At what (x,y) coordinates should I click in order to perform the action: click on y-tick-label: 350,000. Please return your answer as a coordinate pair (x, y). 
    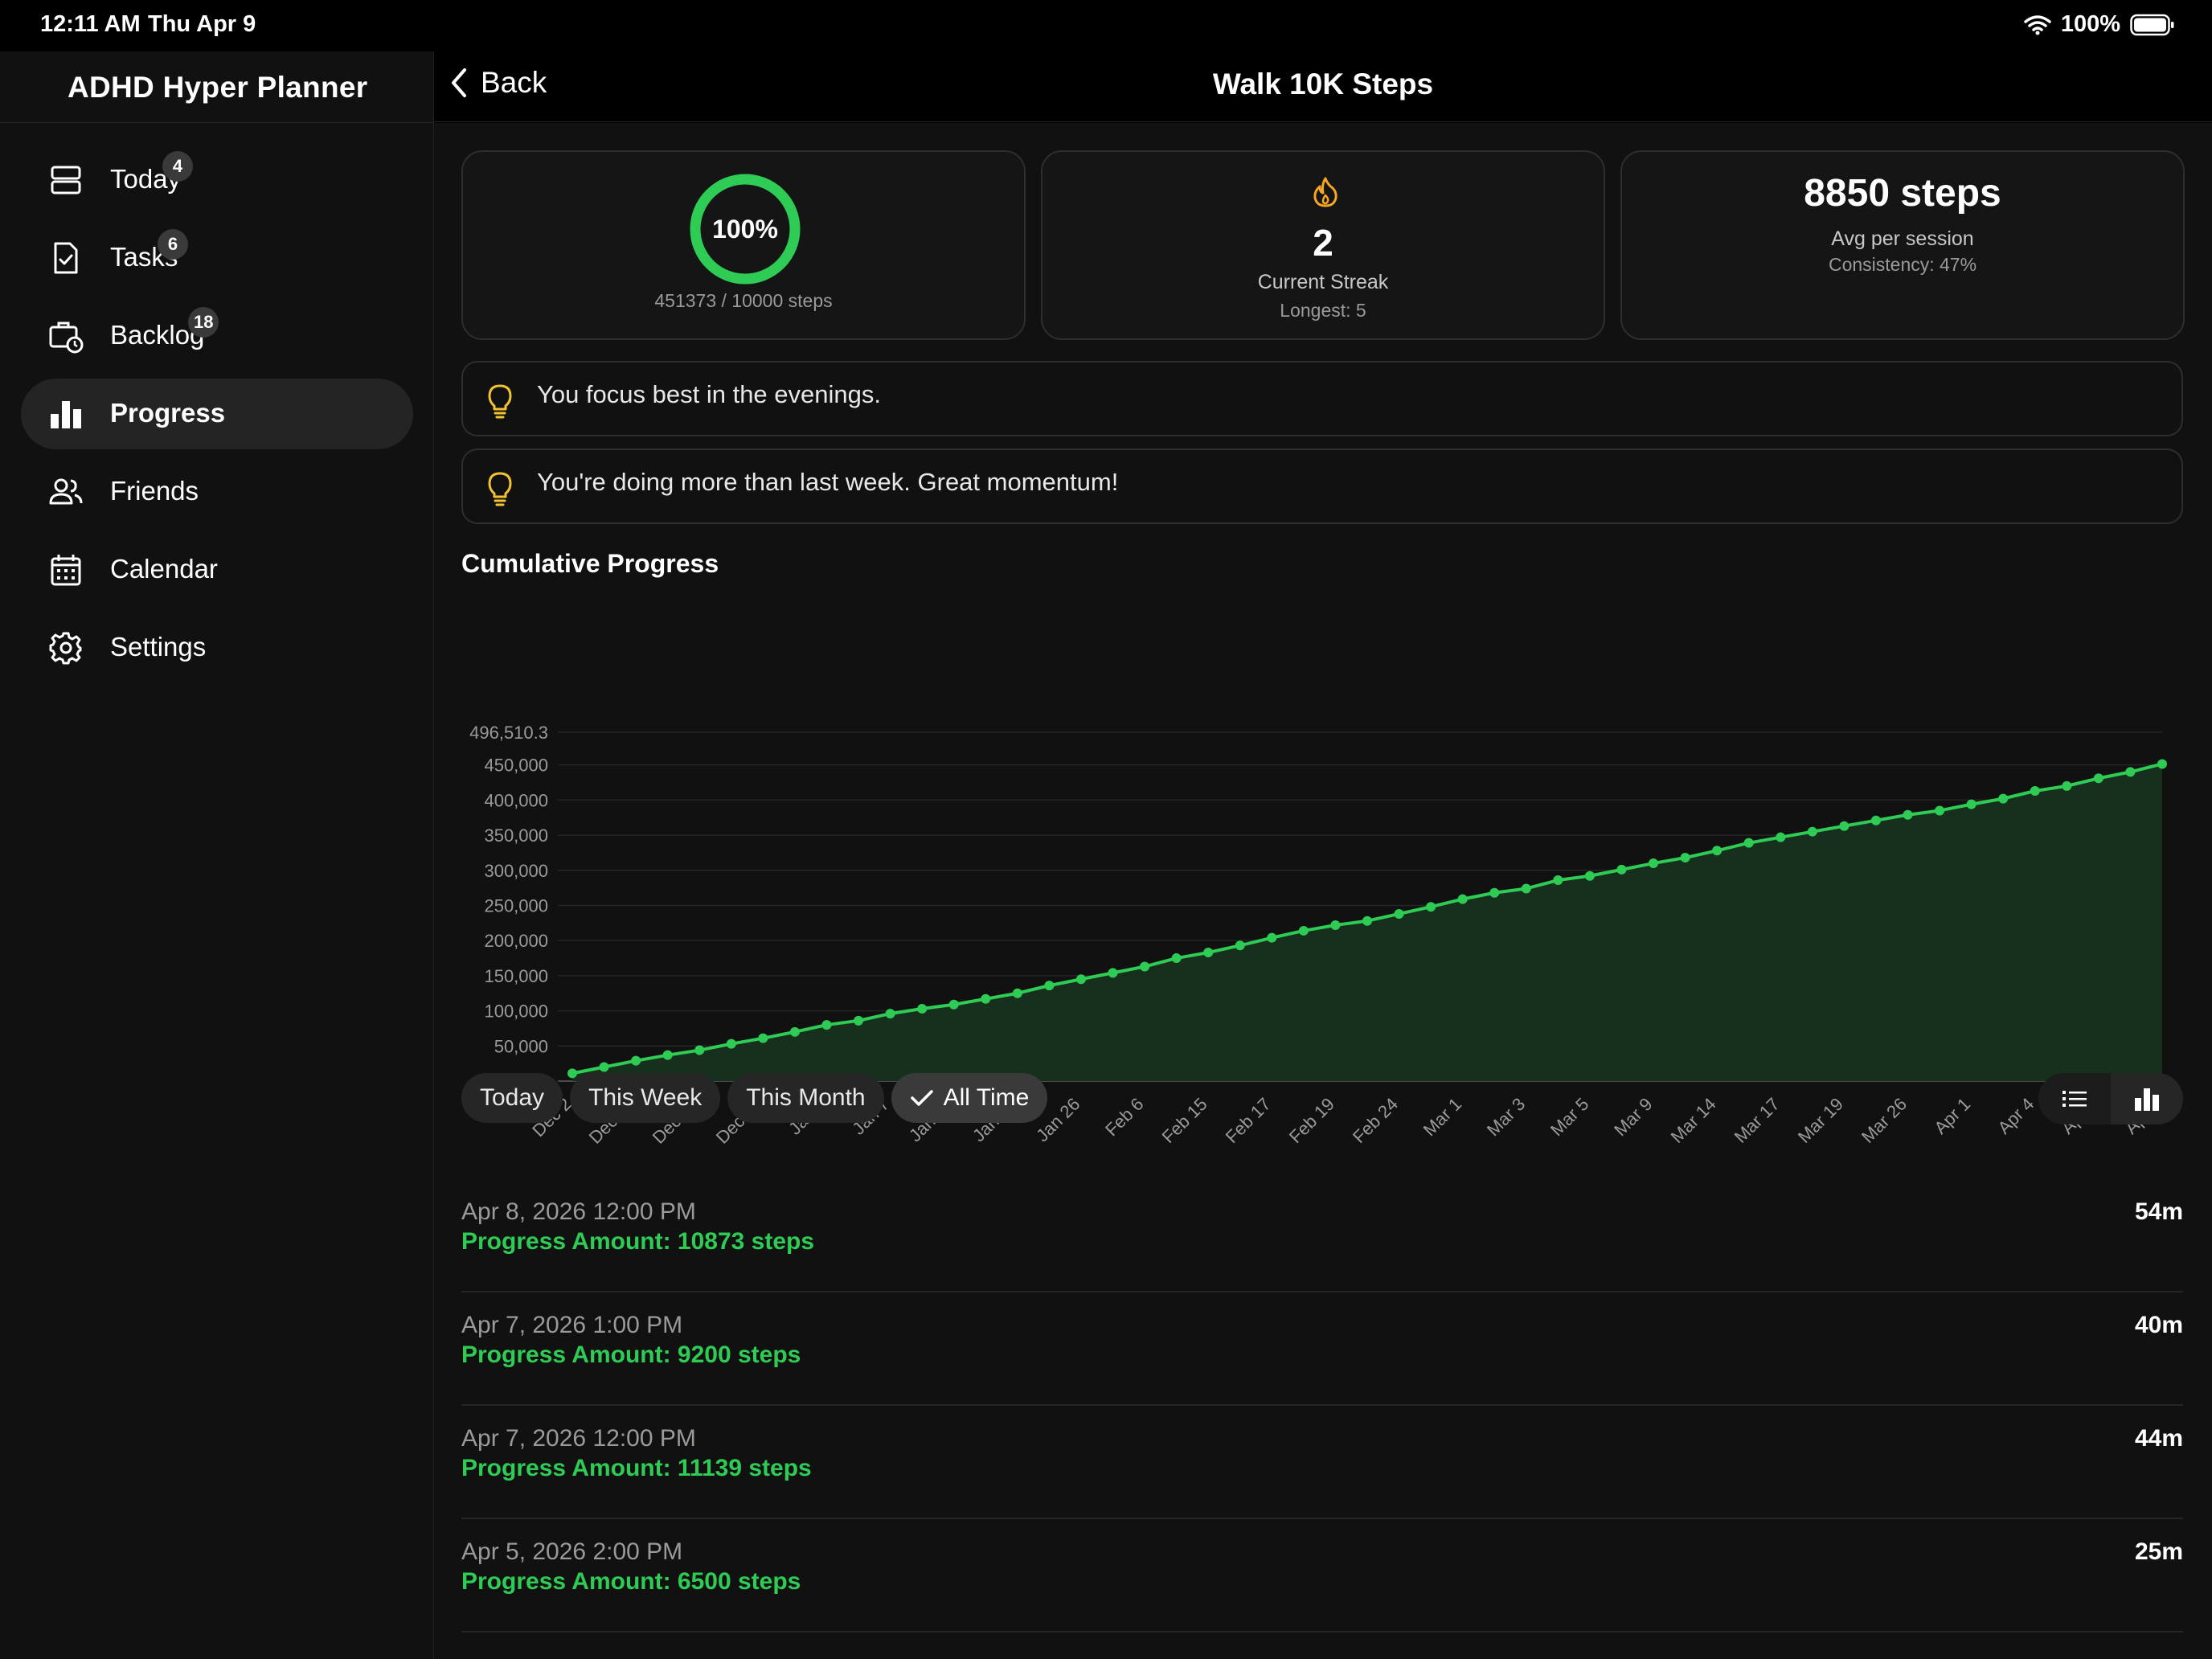
    Looking at the image, I should click on (516, 835).